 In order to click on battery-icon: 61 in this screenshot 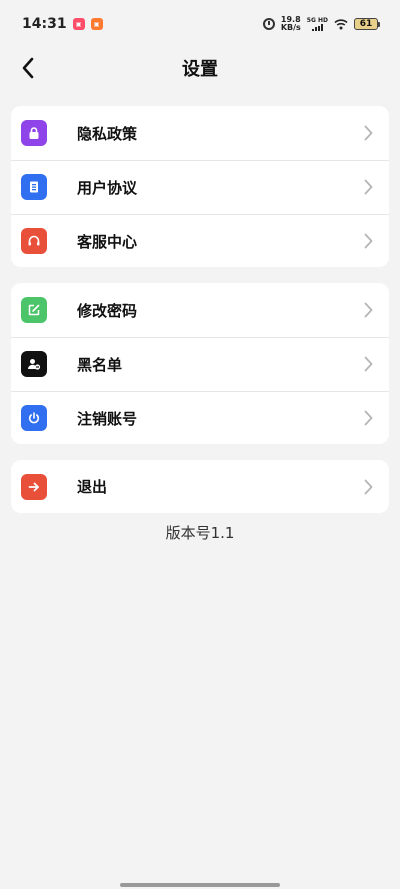, I will do `click(367, 24)`.